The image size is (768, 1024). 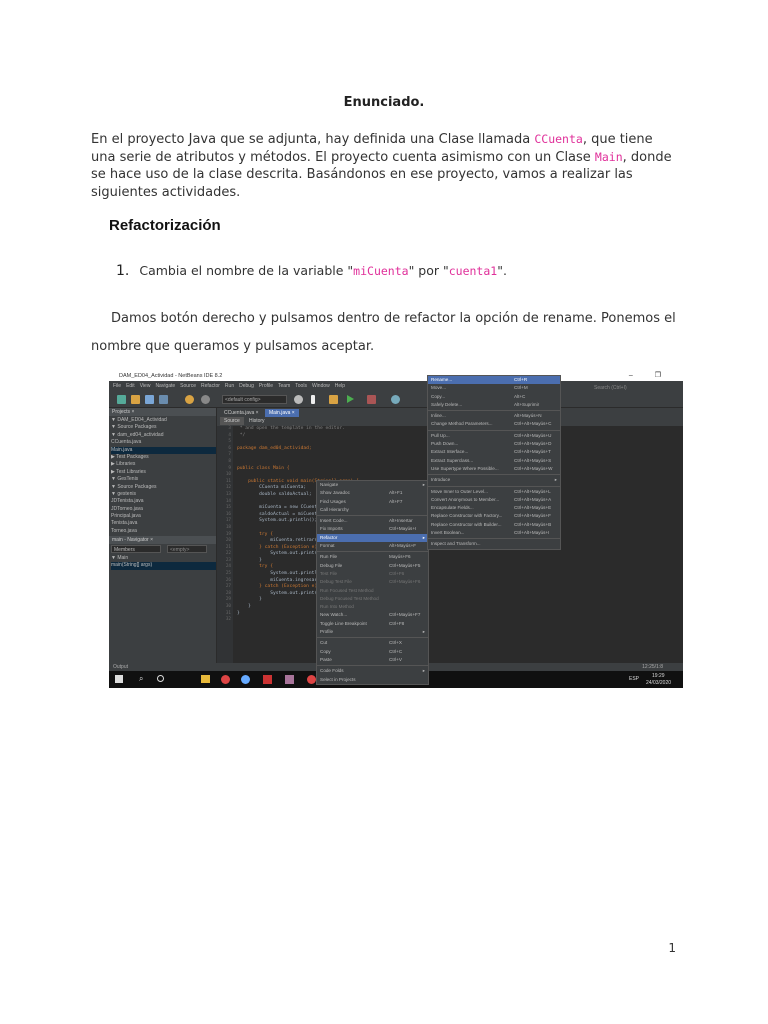 I want to click on menu-window: Window, so click(x=321, y=386).